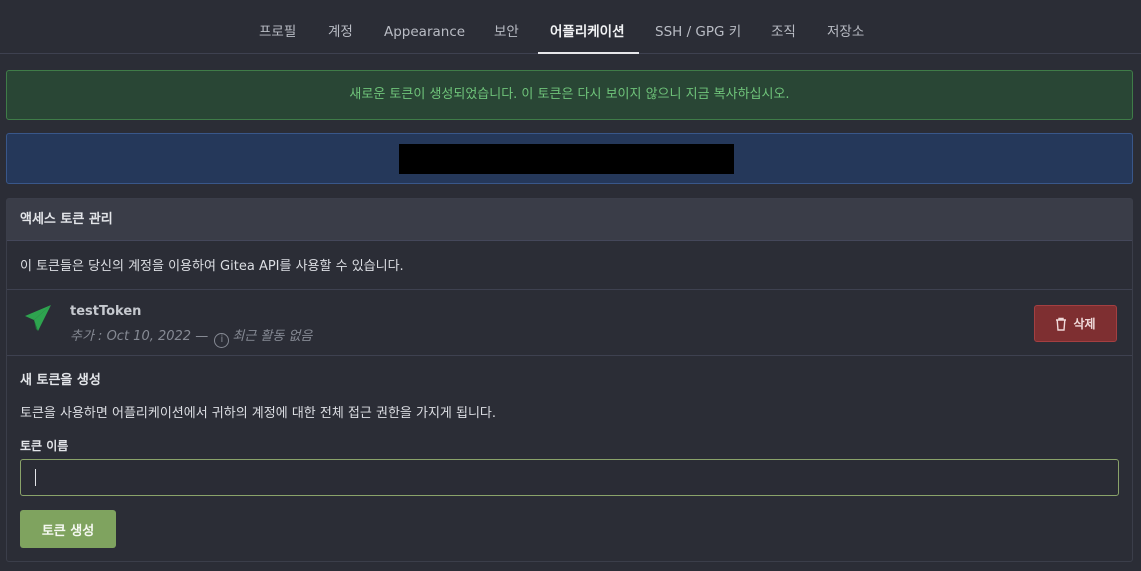 The height and width of the screenshot is (571, 1141). What do you see at coordinates (588, 27) in the screenshot?
I see `tab-applications: 어플리케이션` at bounding box center [588, 27].